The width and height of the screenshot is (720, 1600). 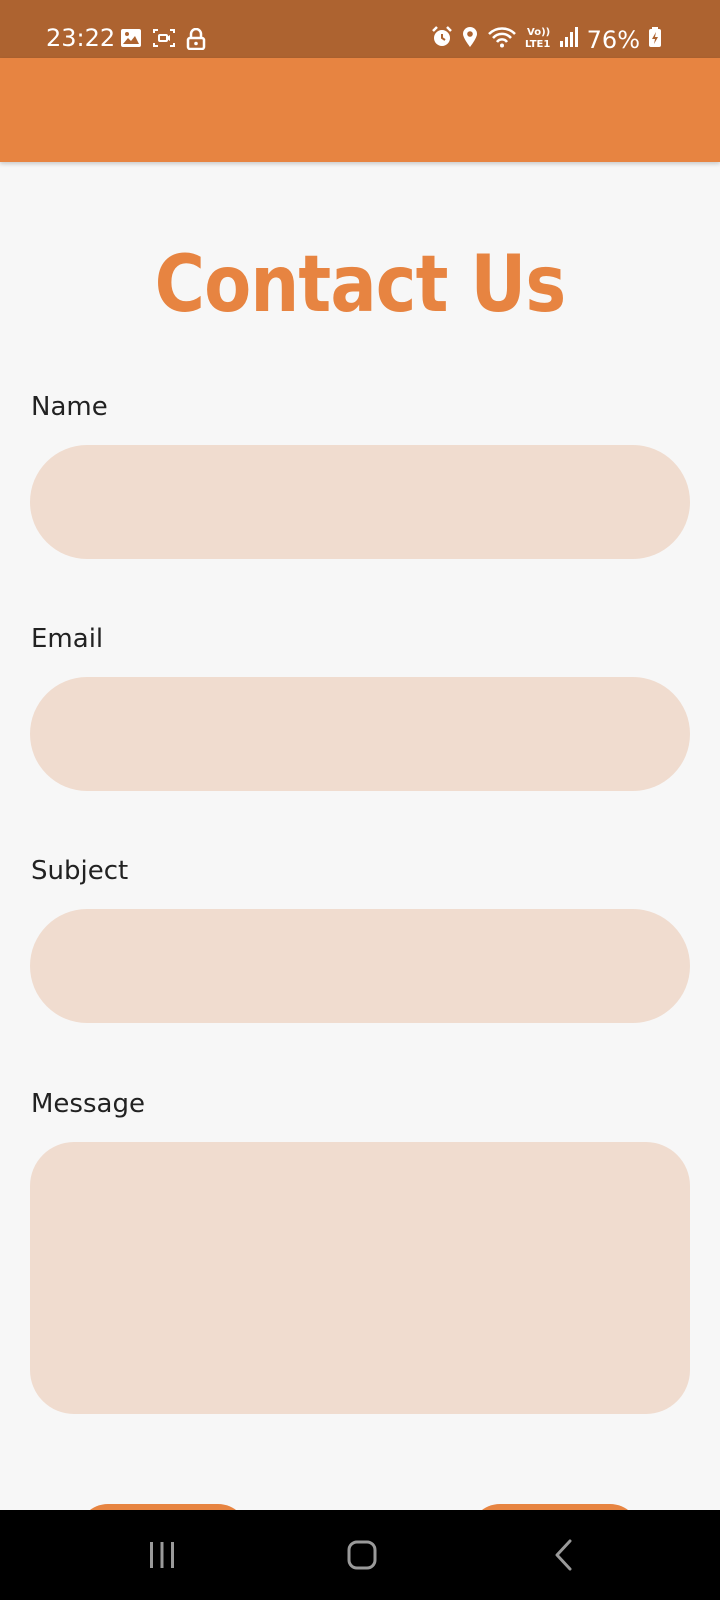 I want to click on subject-label: Subject, so click(x=80, y=871).